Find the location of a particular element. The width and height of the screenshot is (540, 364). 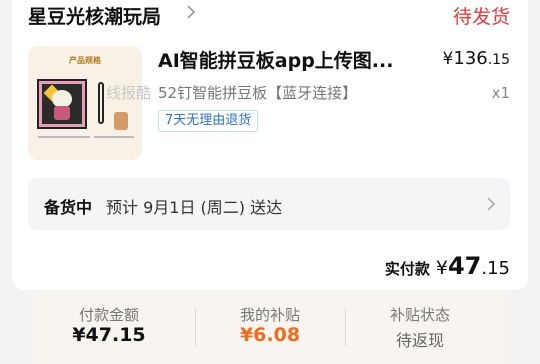

shipping-status: 备货中 is located at coordinates (68, 207).